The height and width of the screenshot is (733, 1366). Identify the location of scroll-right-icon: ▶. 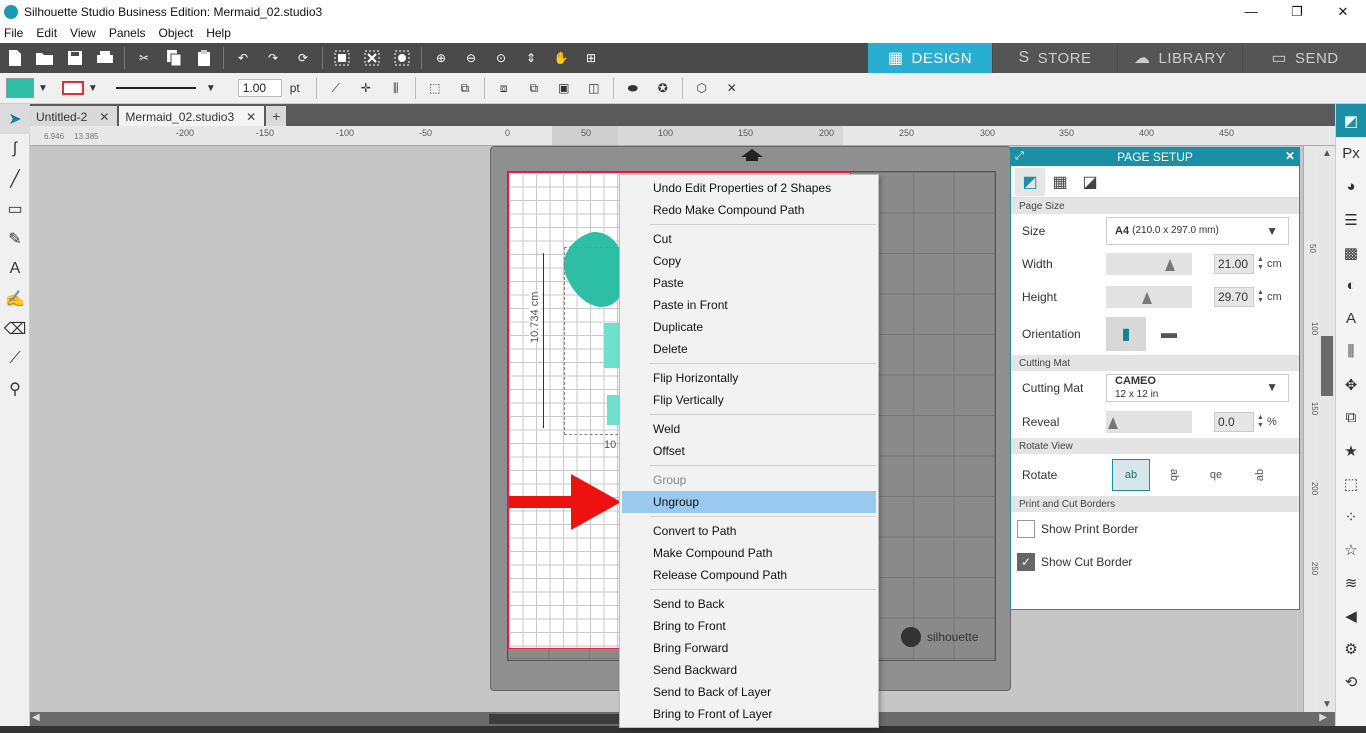
(1323, 717).